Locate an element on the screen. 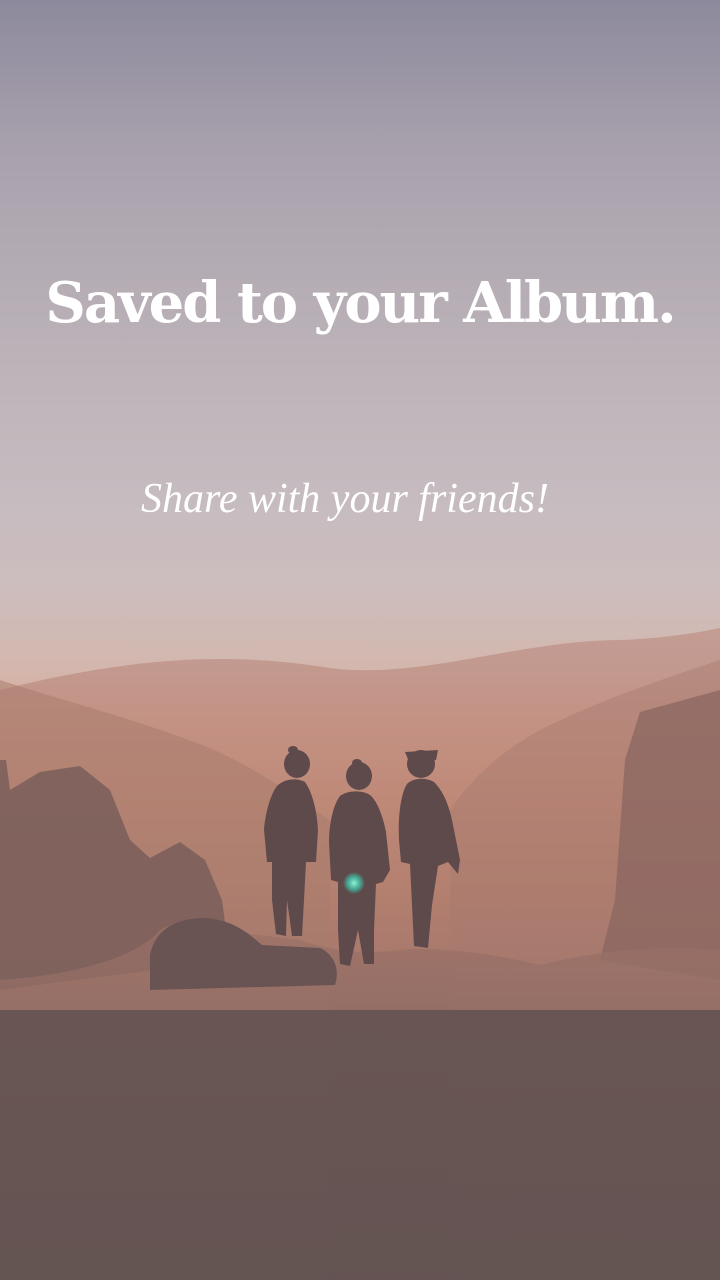  saved-confirmation-title: Saved to your Album. is located at coordinates (360, 303).